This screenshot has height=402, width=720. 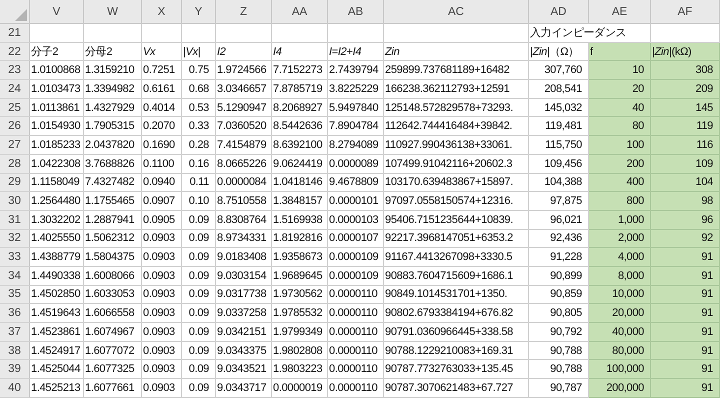 What do you see at coordinates (559, 126) in the screenshot?
I see `table-cell: 119,481` at bounding box center [559, 126].